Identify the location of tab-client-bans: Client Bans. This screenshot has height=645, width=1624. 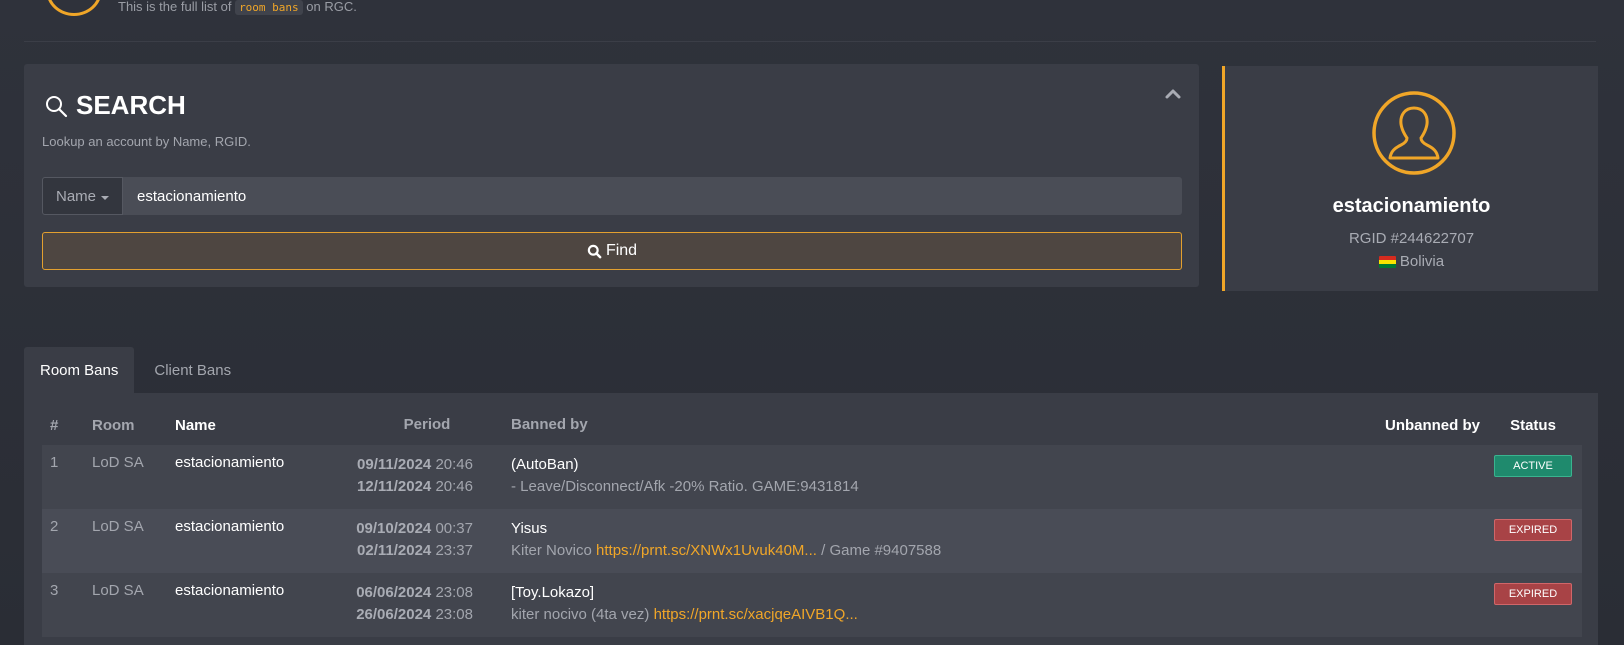
(190, 370).